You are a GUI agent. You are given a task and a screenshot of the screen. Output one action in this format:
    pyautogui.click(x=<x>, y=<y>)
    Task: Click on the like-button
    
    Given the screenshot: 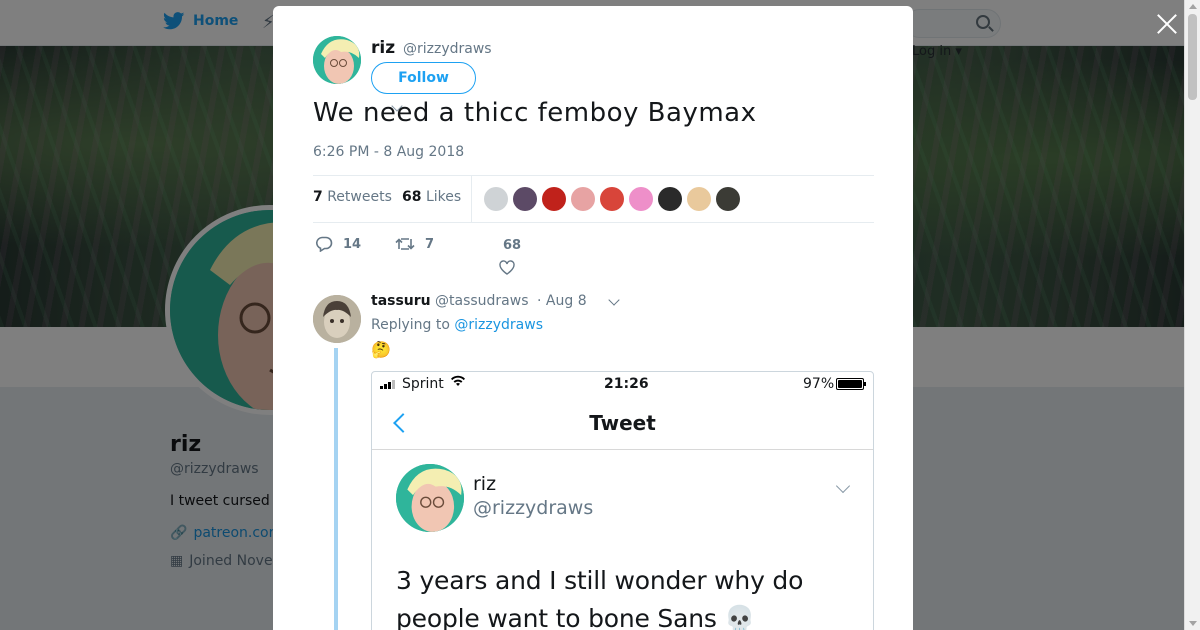 What is the action you would take?
    pyautogui.click(x=507, y=270)
    